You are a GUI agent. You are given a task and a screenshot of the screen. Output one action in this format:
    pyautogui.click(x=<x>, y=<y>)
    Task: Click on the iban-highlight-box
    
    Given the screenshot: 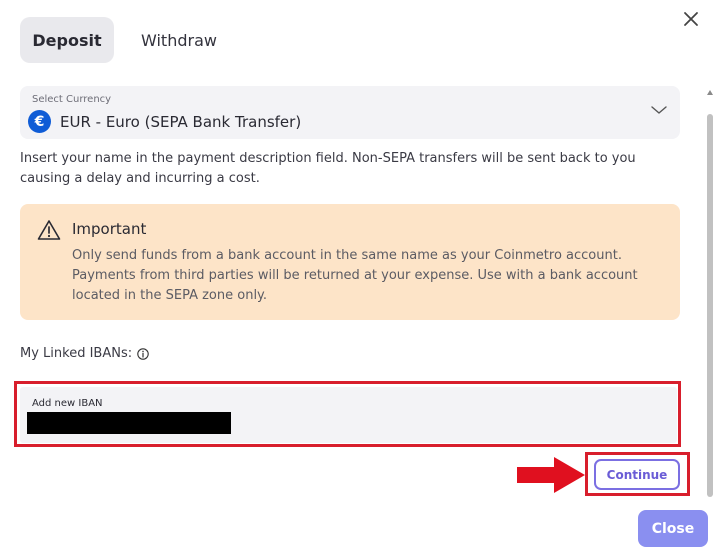 What is the action you would take?
    pyautogui.click(x=347, y=414)
    